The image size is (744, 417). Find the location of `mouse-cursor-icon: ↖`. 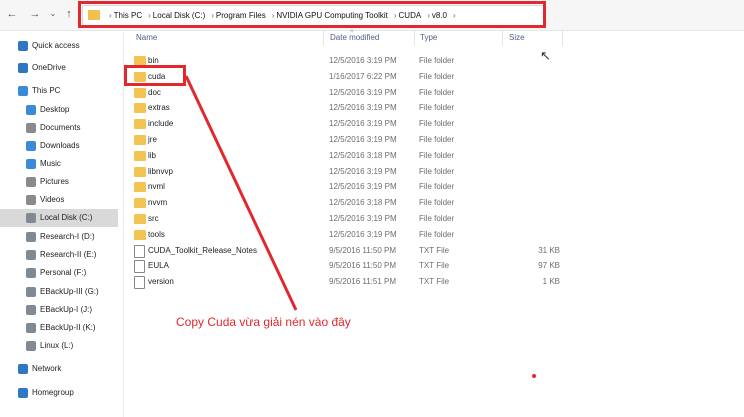

mouse-cursor-icon: ↖ is located at coordinates (545, 55).